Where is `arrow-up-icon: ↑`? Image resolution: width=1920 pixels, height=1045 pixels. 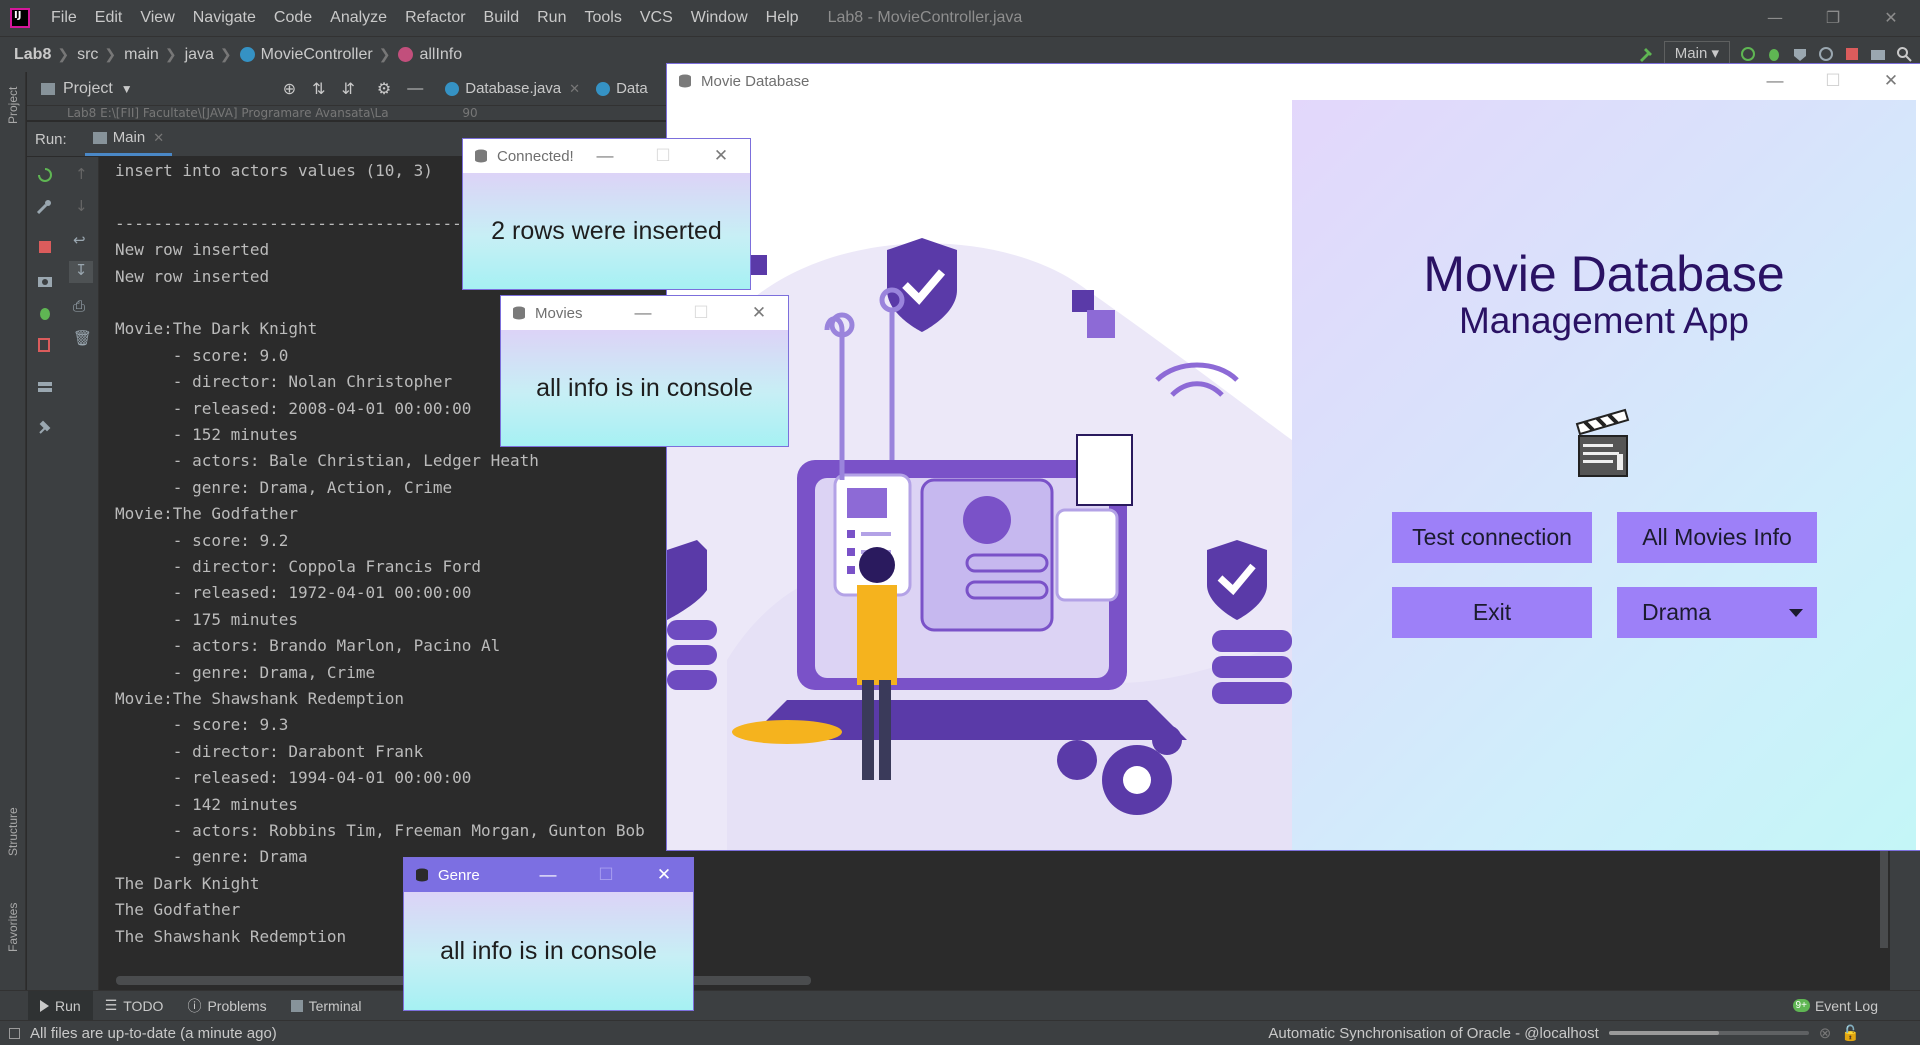 arrow-up-icon: ↑ is located at coordinates (81, 174).